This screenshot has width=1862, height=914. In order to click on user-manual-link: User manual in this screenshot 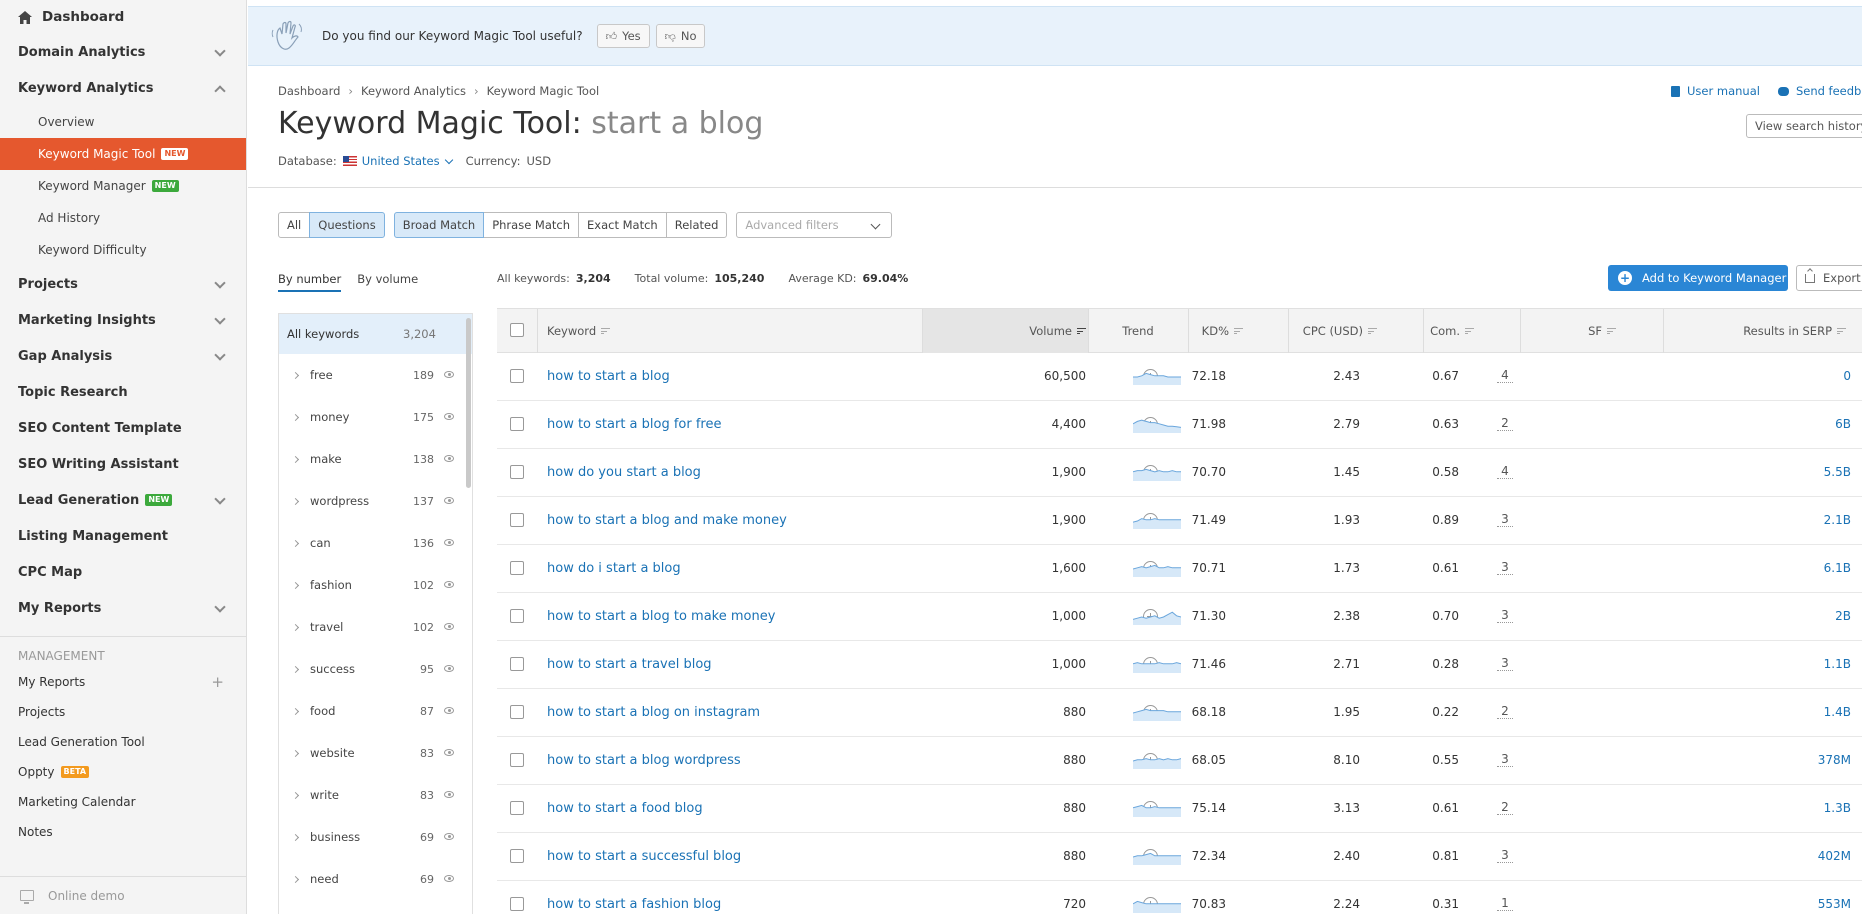, I will do `click(1723, 91)`.